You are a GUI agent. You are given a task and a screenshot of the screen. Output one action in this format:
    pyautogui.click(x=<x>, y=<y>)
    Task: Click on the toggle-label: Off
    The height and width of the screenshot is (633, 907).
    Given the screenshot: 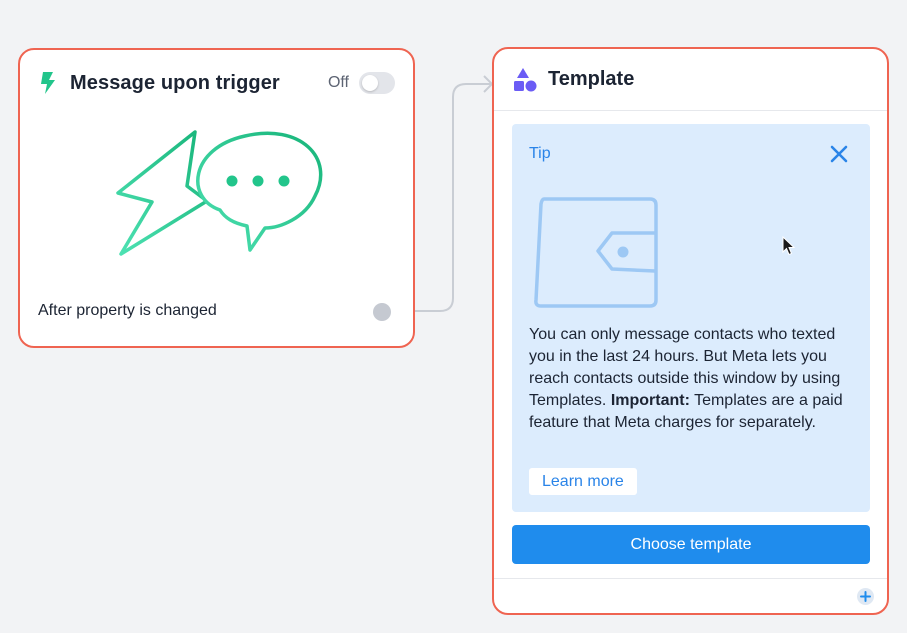 What is the action you would take?
    pyautogui.click(x=338, y=82)
    